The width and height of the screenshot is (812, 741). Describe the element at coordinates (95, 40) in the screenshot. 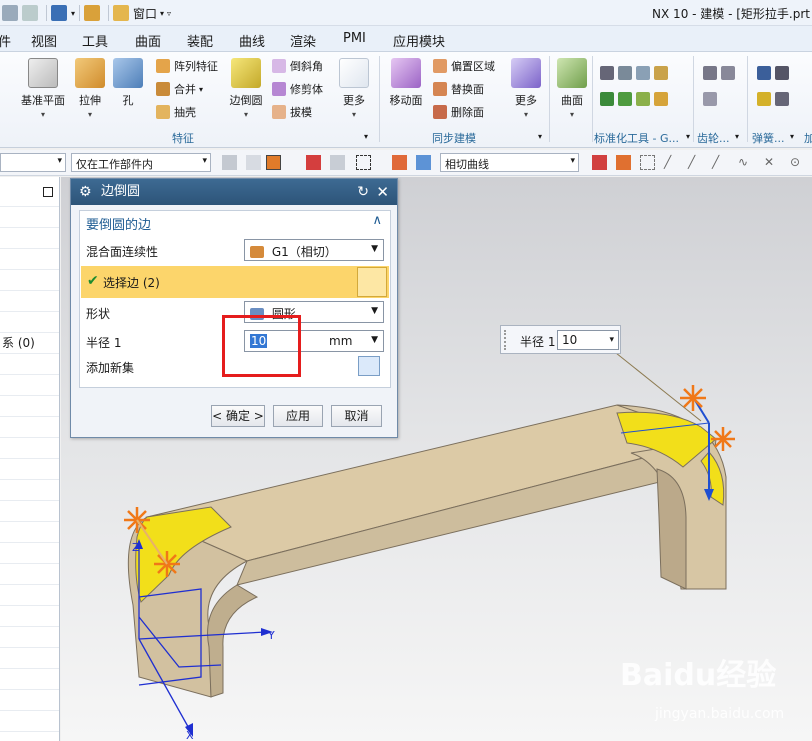

I see `tab-tools: 工具` at that location.